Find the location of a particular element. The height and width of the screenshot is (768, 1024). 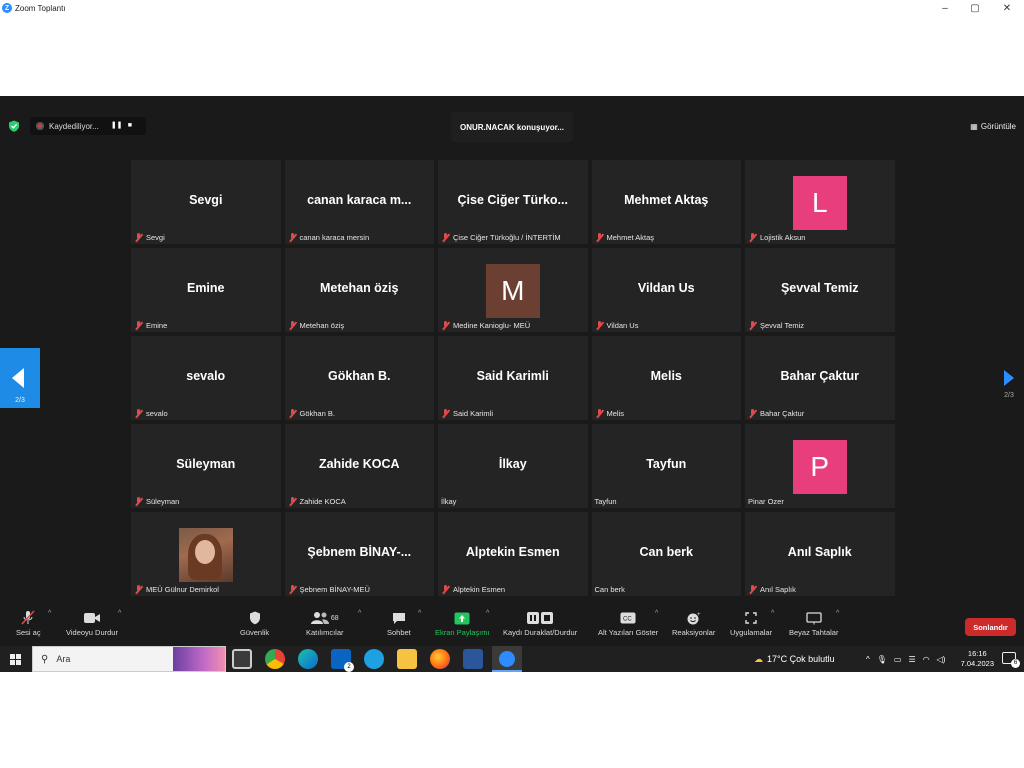

participant-tile: M Medine Kanioglu- MEÜ is located at coordinates (513, 290).